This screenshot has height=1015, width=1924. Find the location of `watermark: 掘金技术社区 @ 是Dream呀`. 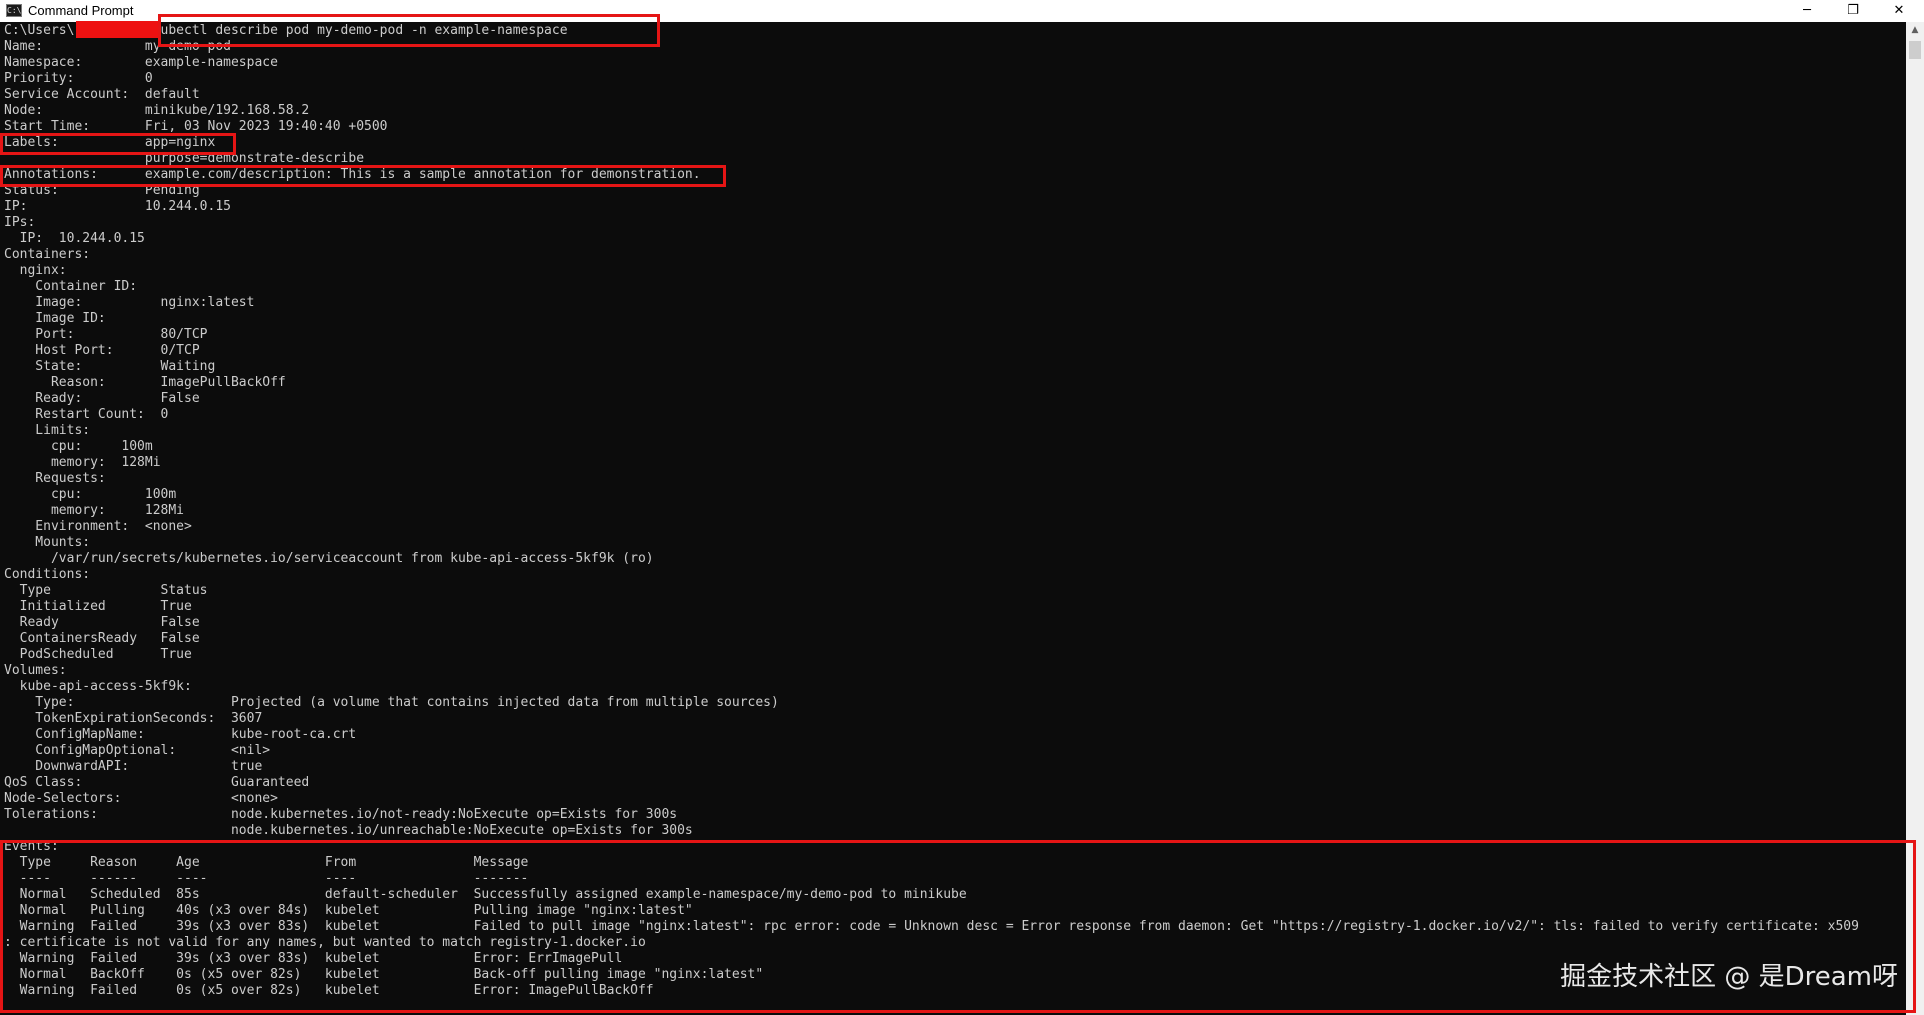

watermark: 掘金技术社区 @ 是Dream呀 is located at coordinates (1729, 977).